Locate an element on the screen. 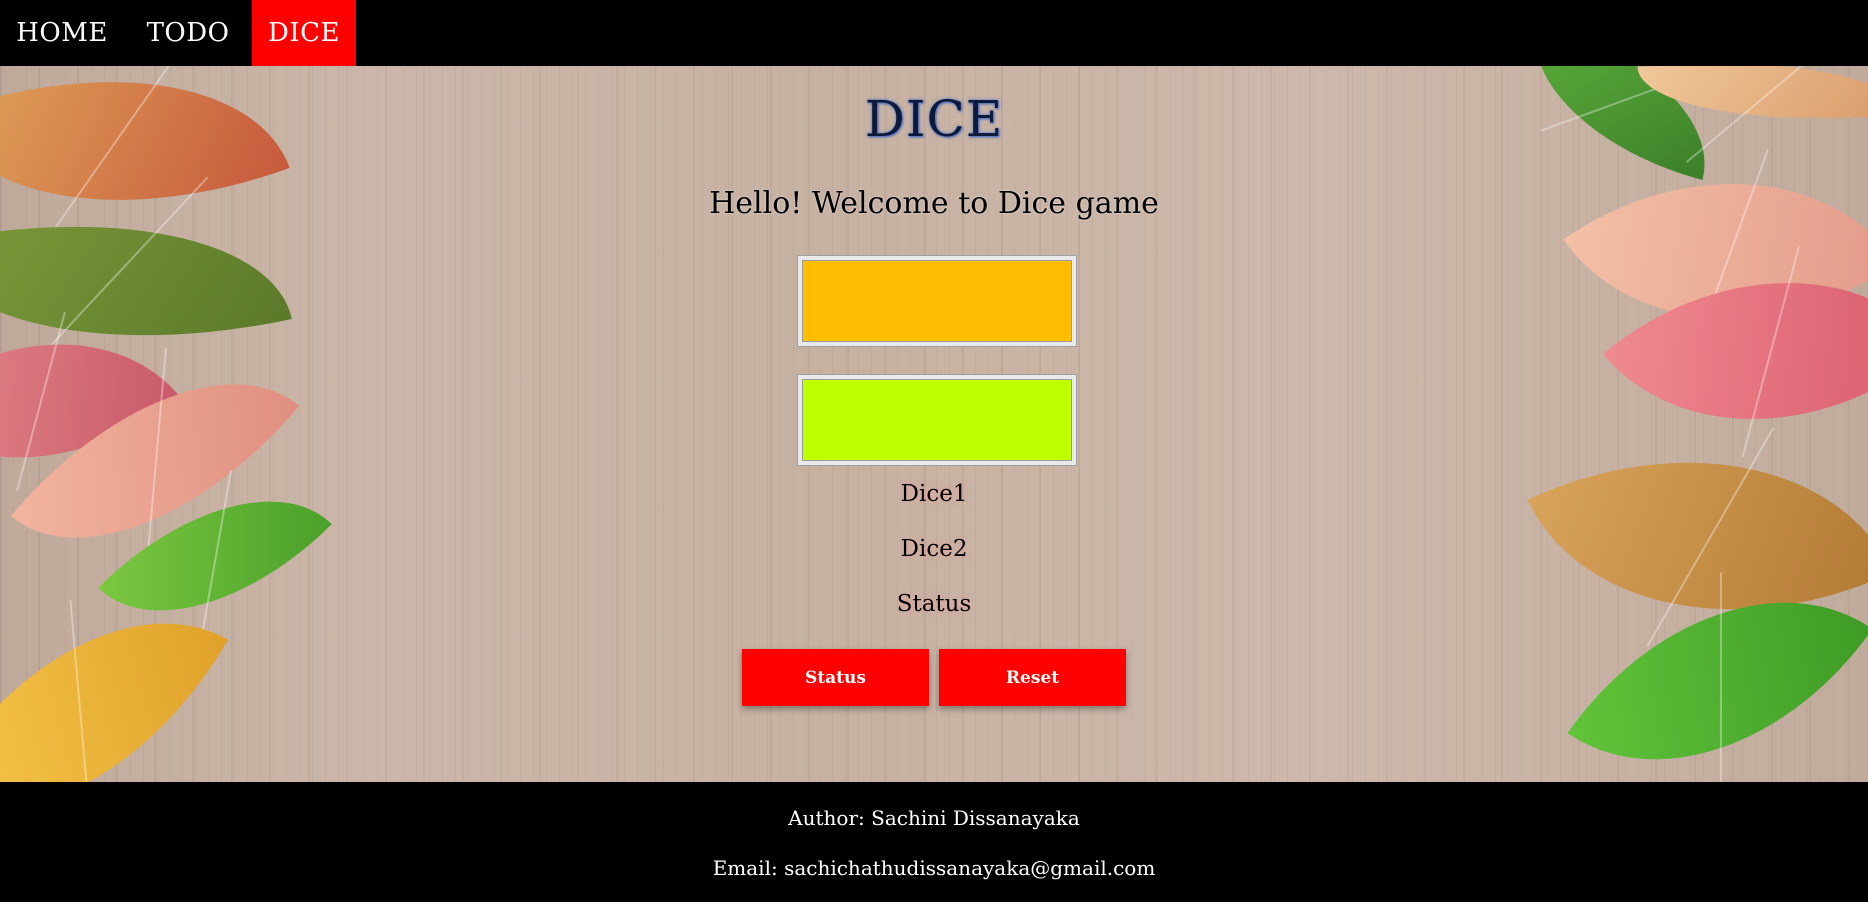  nav-dice: DICE is located at coordinates (304, 33).